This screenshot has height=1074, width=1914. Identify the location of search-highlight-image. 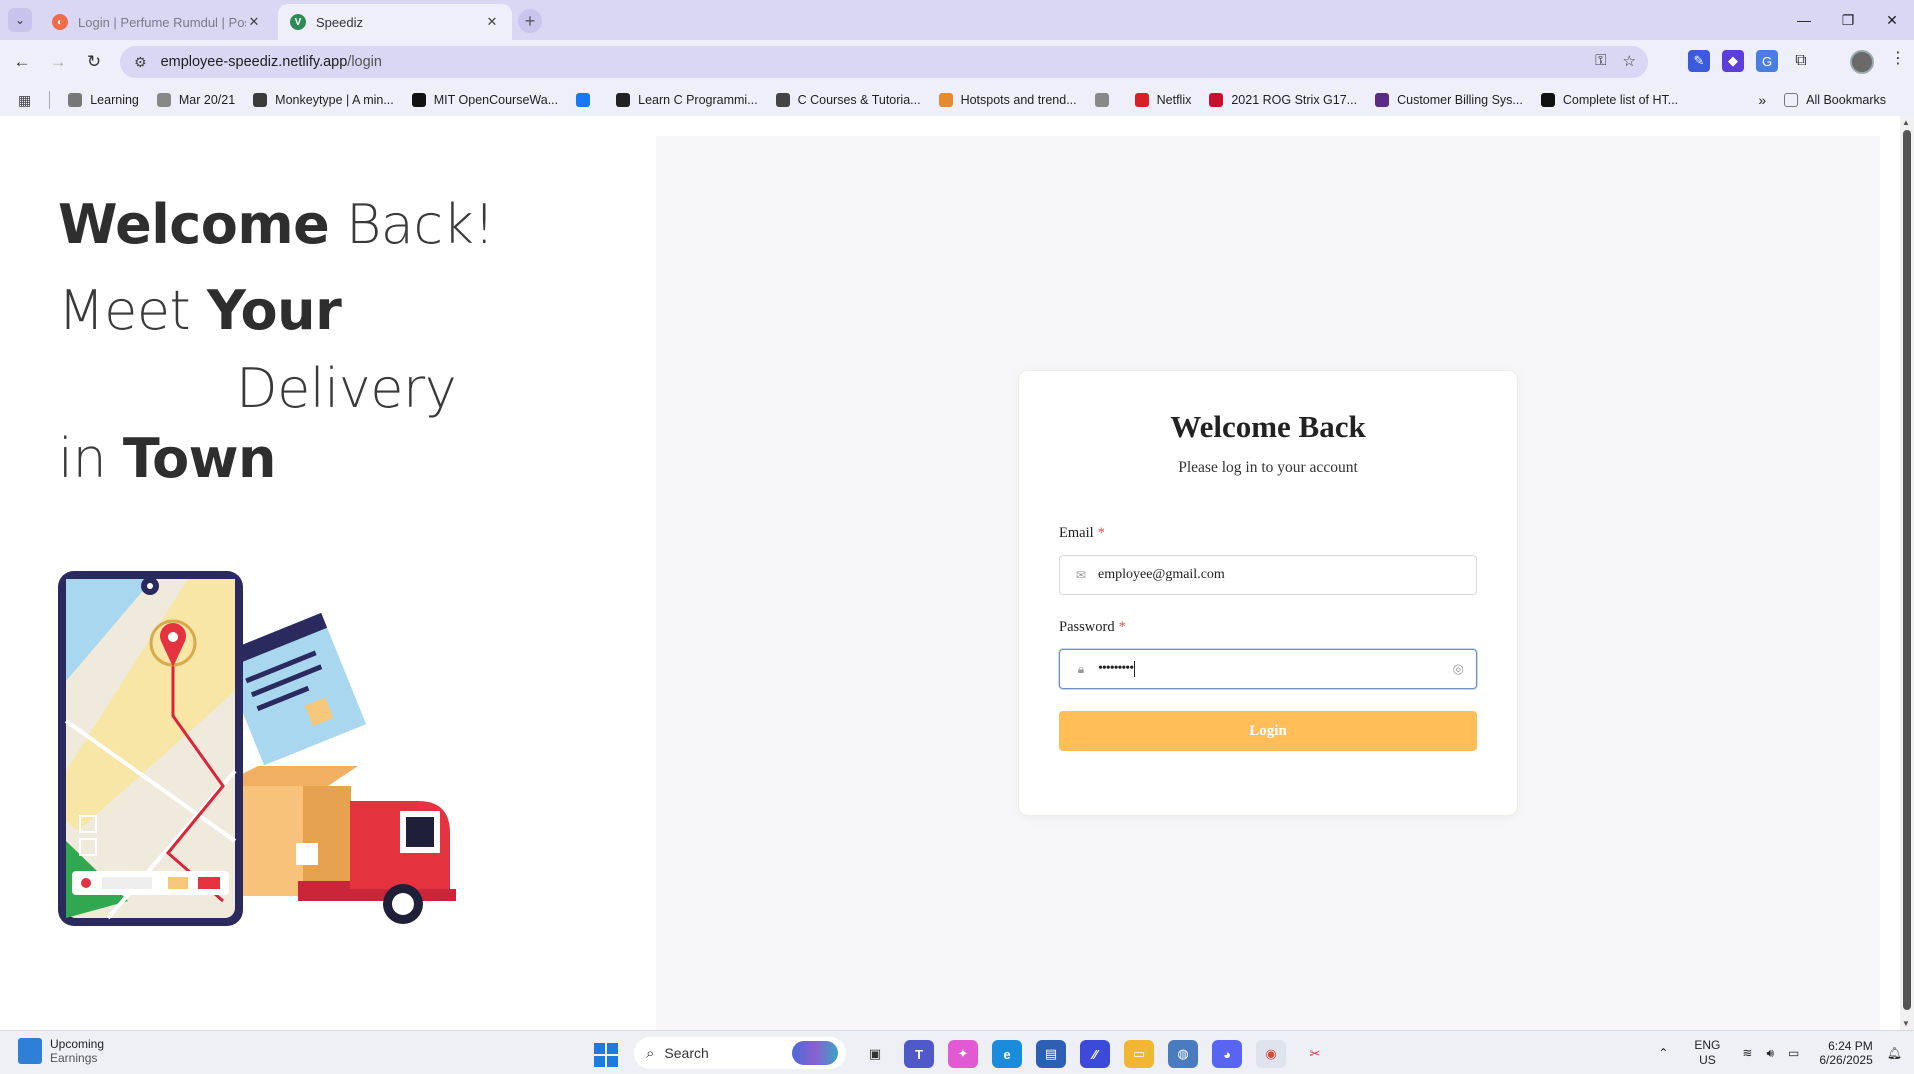
(815, 1053).